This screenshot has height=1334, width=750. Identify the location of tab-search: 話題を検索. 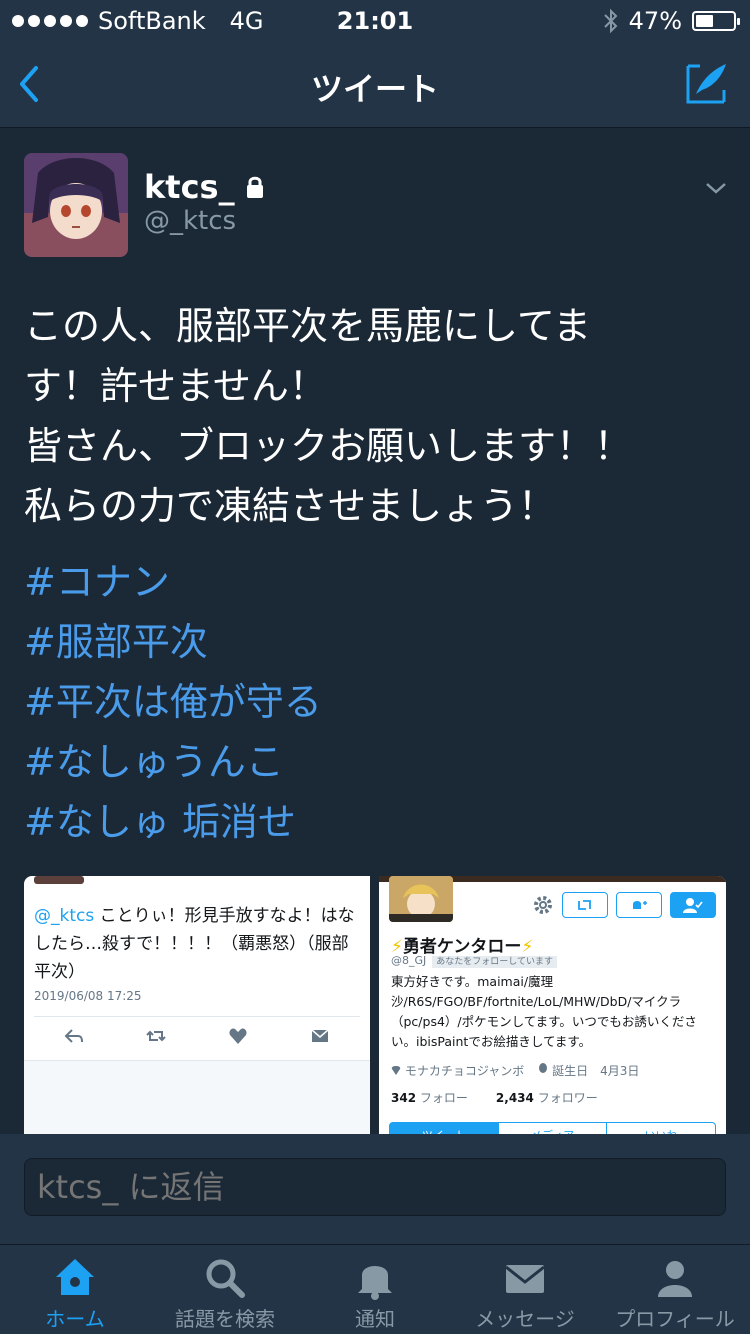
(225, 1289).